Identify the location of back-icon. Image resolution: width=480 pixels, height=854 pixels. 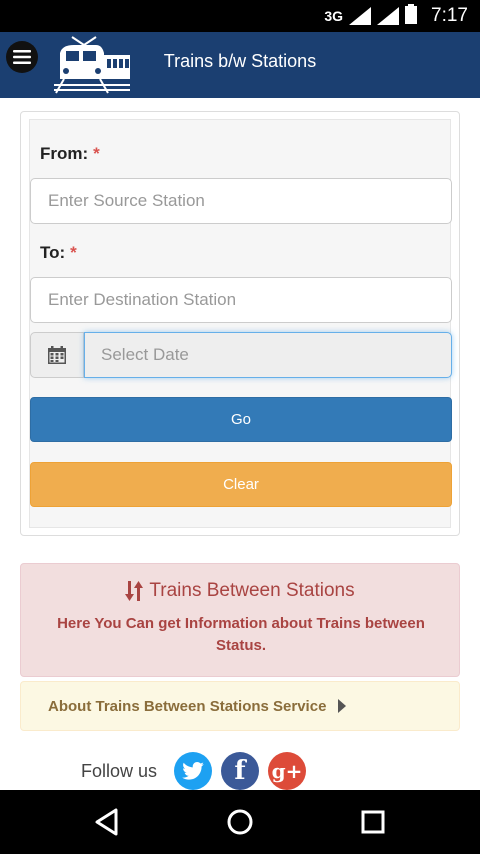
(108, 822).